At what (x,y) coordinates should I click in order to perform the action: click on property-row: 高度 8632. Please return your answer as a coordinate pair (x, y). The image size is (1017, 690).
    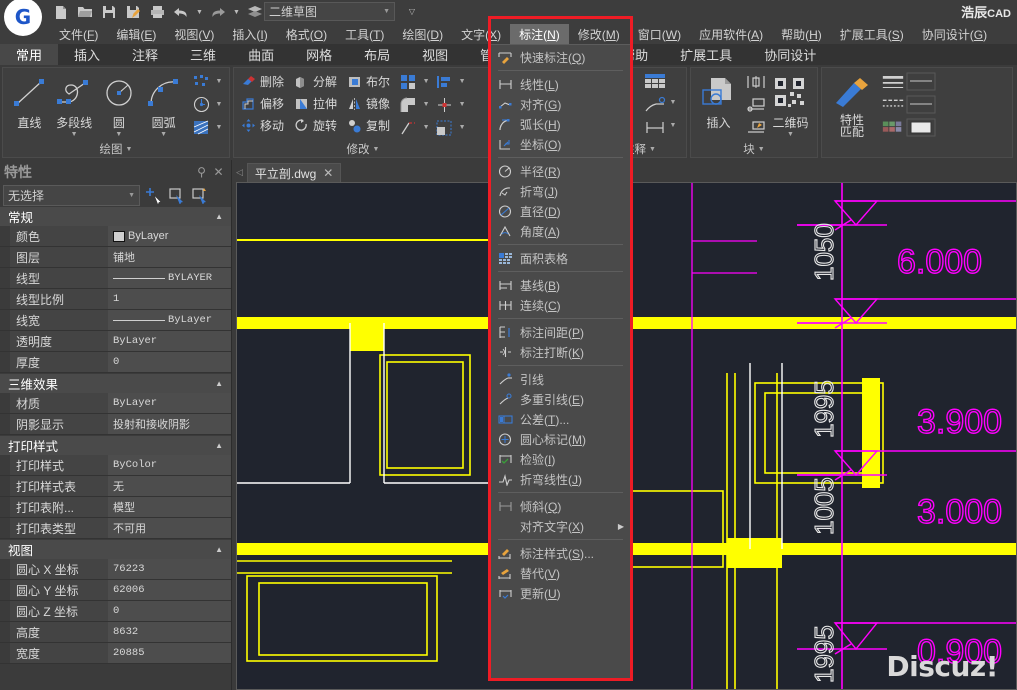
    Looking at the image, I should click on (115, 632).